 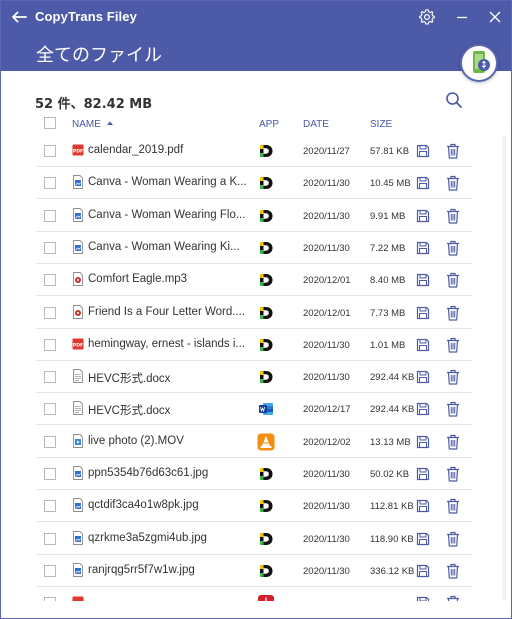 I want to click on column-header-size: SIZE, so click(x=381, y=124).